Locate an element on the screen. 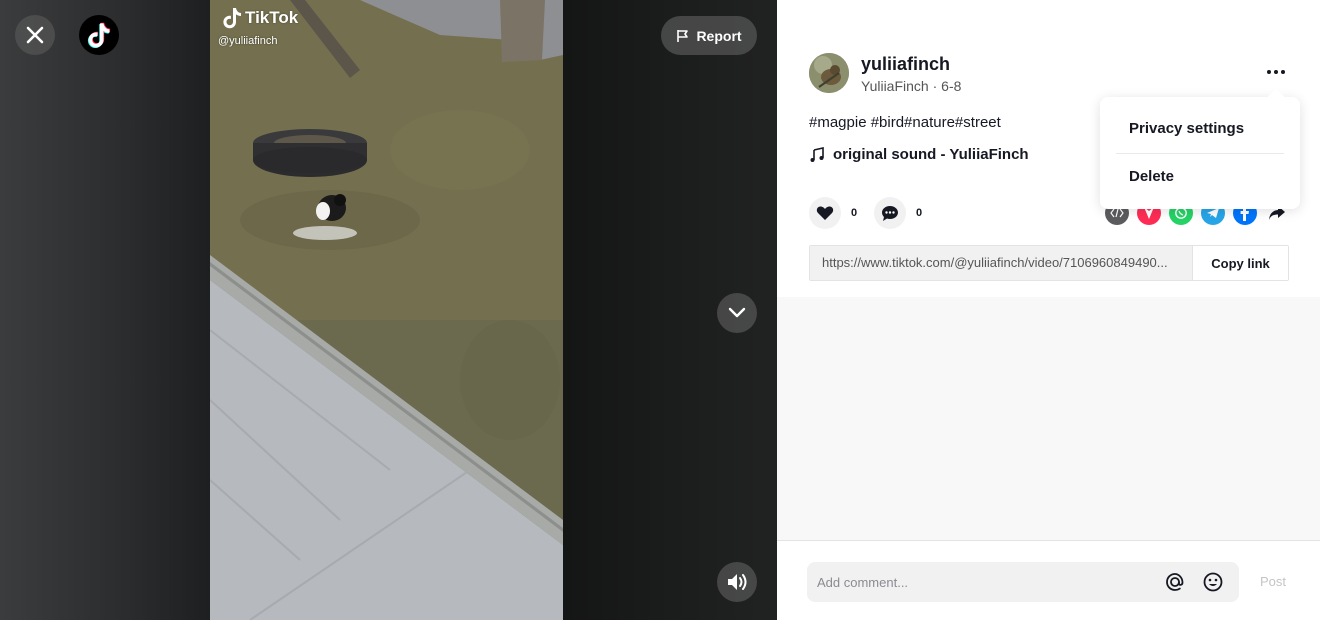 The image size is (1320, 620). post-date: 6-8 is located at coordinates (951, 86).